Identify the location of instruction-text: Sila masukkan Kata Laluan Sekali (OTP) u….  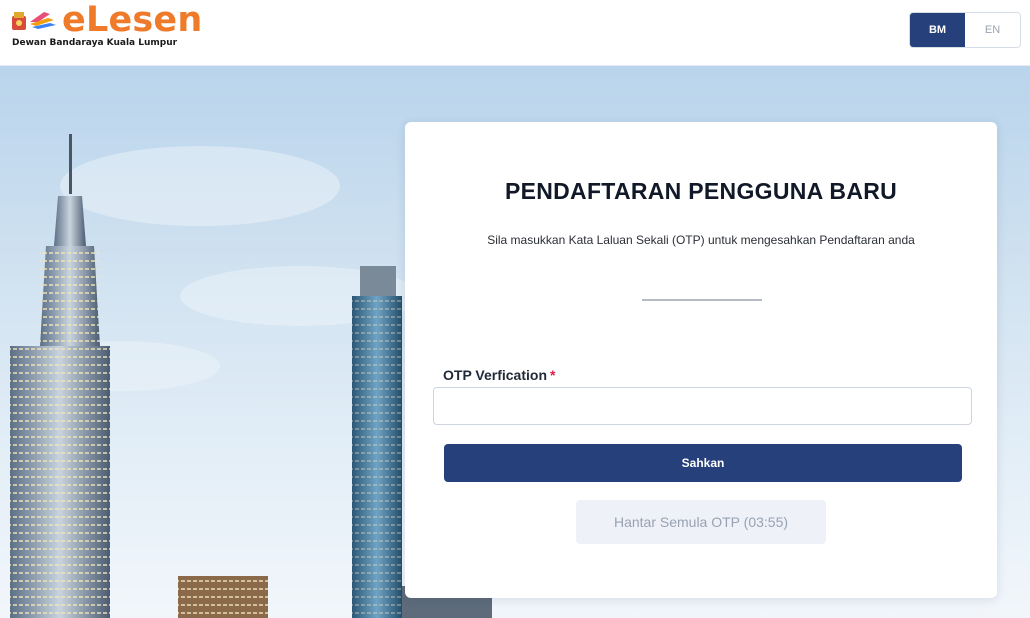
(701, 240).